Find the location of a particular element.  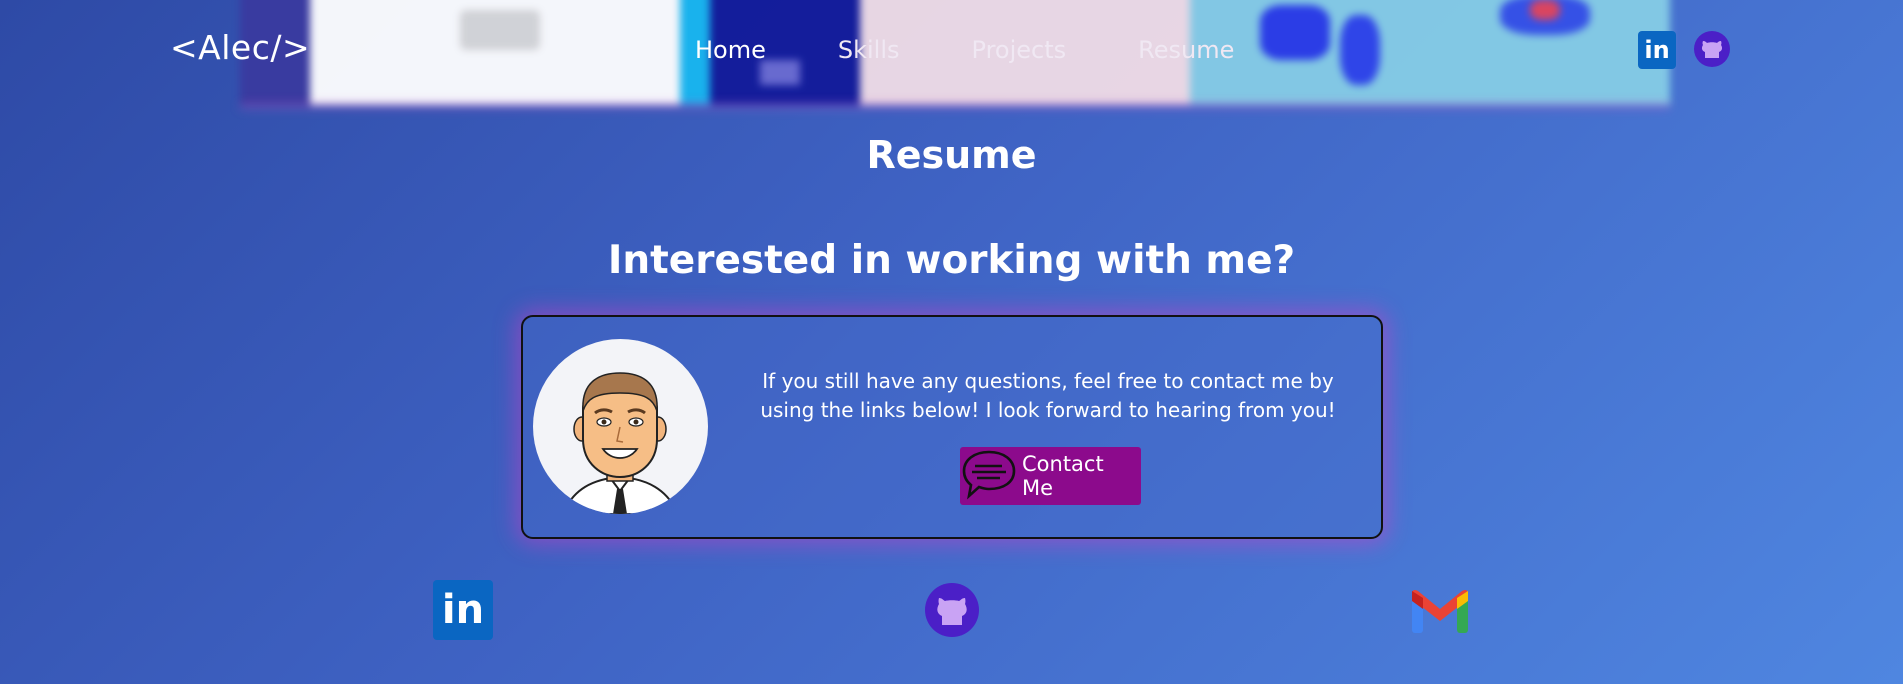

nav-home: Home is located at coordinates (730, 50).